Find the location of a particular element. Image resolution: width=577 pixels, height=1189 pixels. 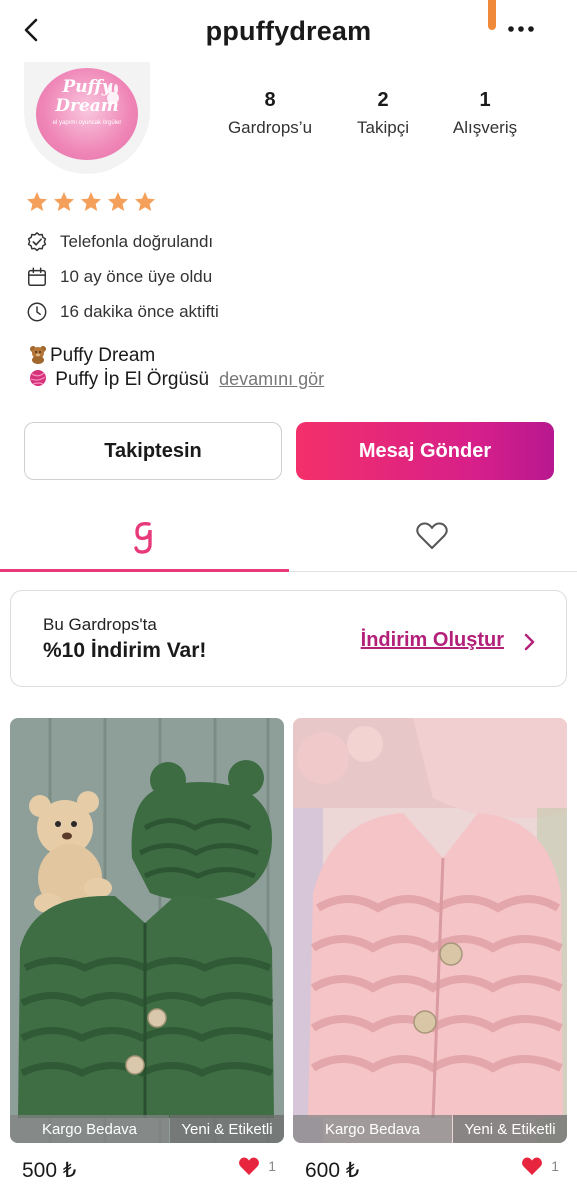

clock-icon is located at coordinates (37, 312).